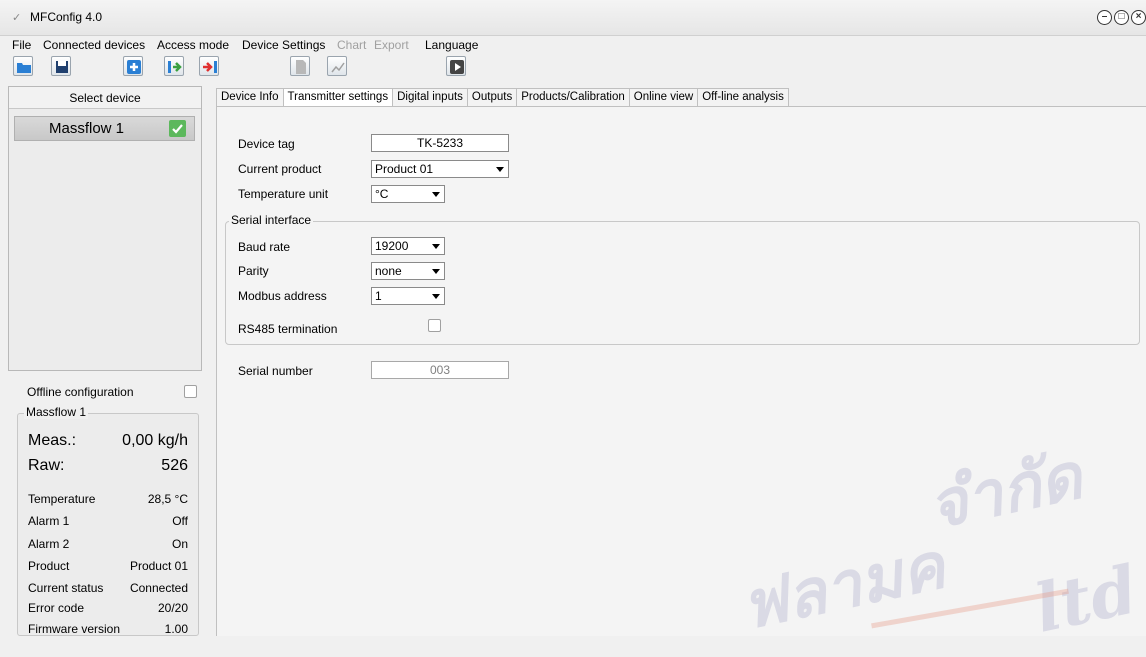 Image resolution: width=1146 pixels, height=657 pixels. What do you see at coordinates (174, 66) in the screenshot?
I see `connect-icon` at bounding box center [174, 66].